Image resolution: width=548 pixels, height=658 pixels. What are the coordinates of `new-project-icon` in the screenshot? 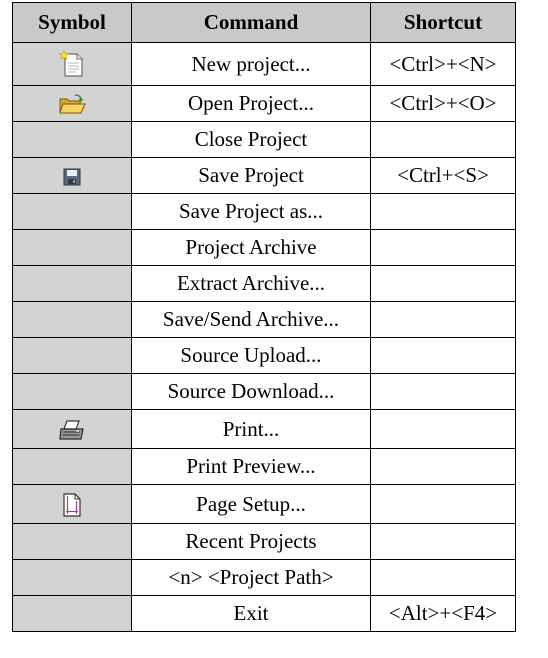 It's located at (72, 64).